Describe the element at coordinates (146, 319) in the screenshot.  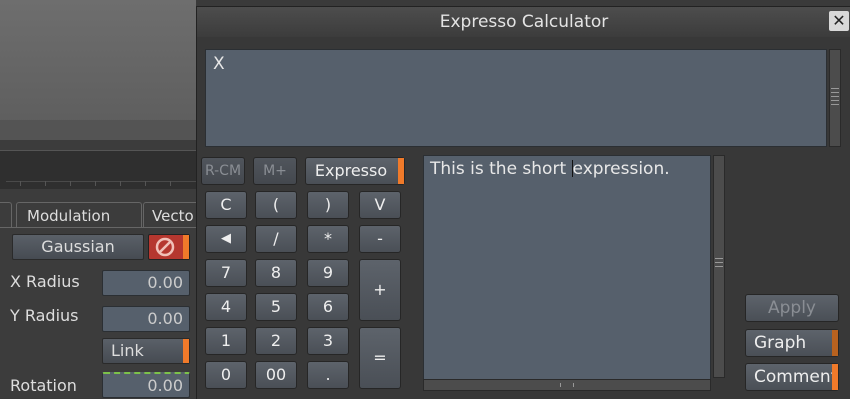
I see `y-radius-field: 0.00` at that location.